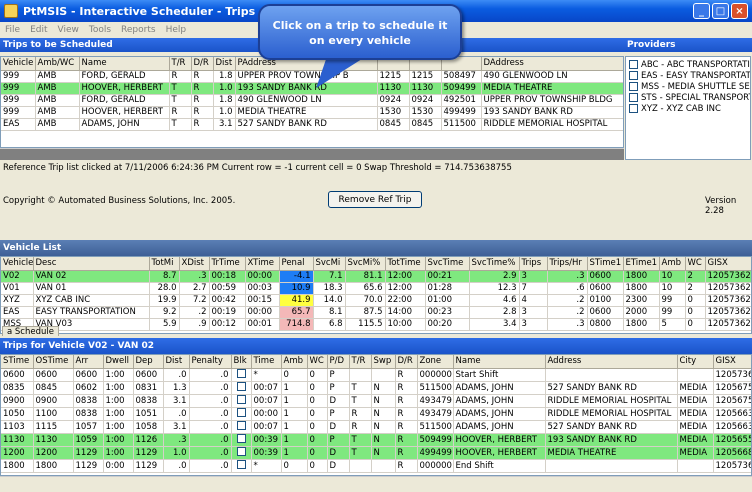 The width and height of the screenshot is (752, 492). Describe the element at coordinates (88, 362) in the screenshot. I see `column-header: Arr` at that location.